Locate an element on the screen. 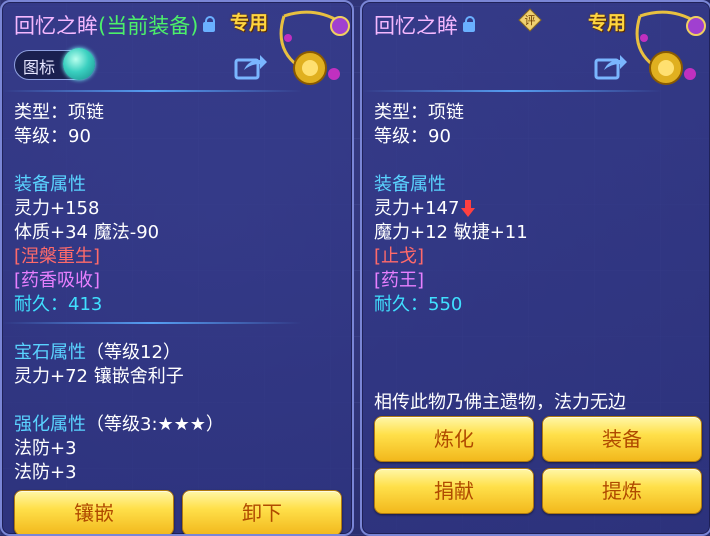  toggle-knob is located at coordinates (79, 64).